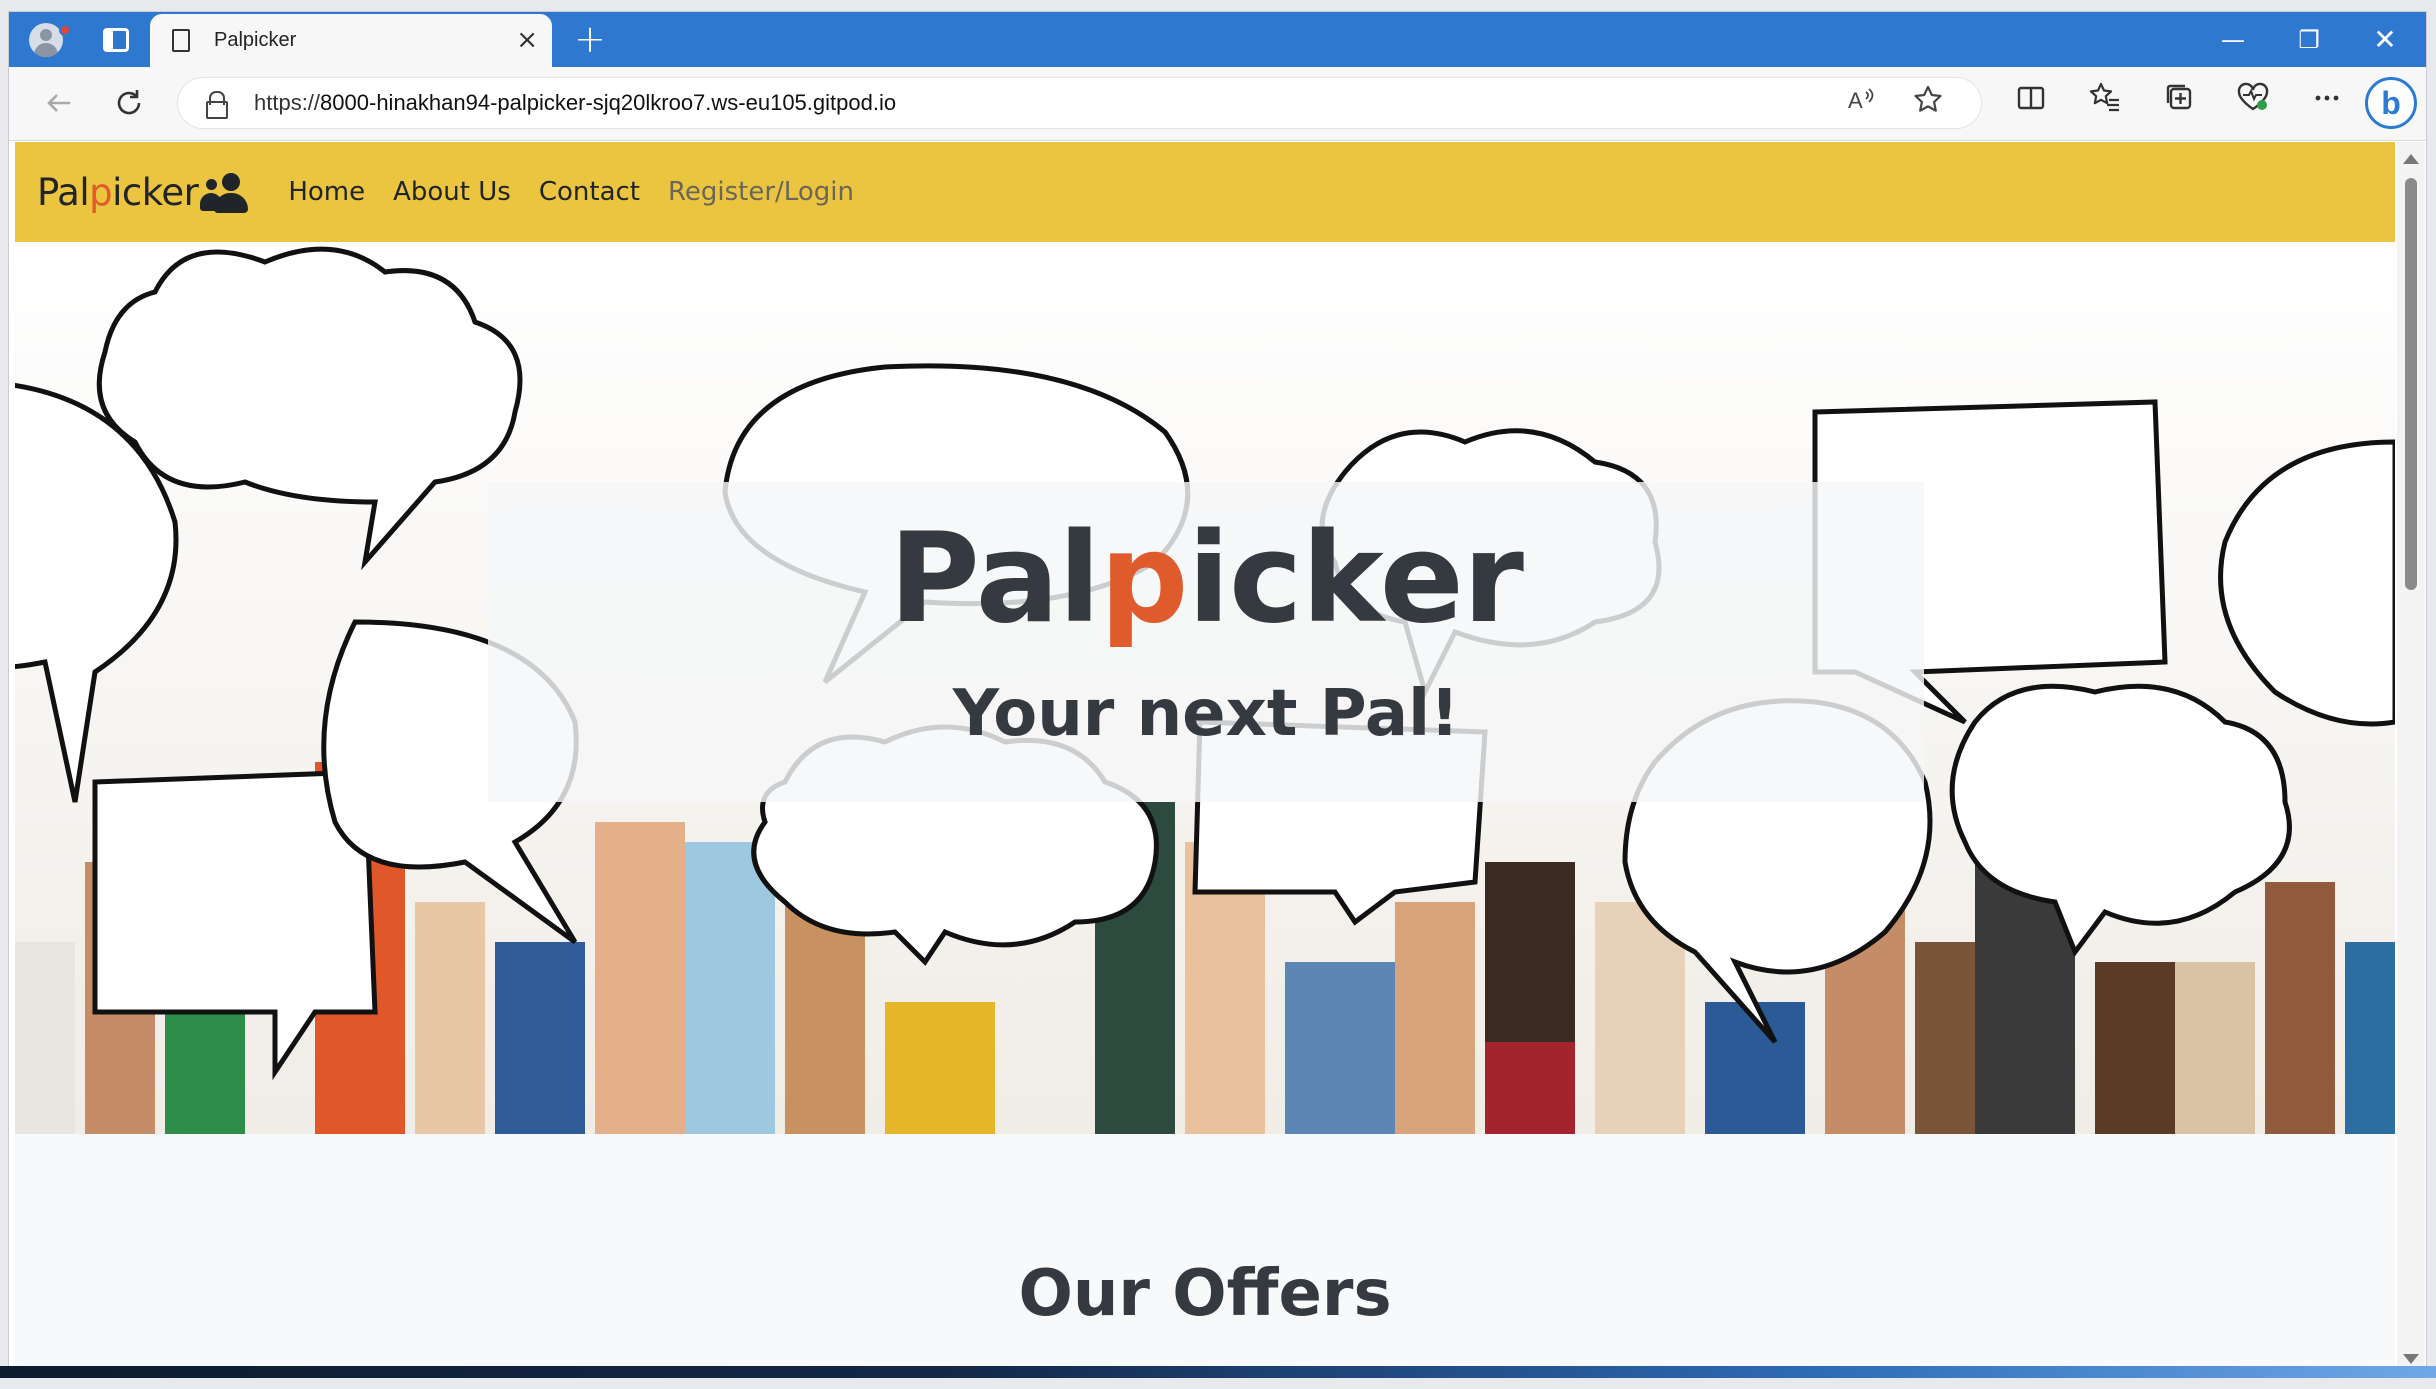  Describe the element at coordinates (589, 192) in the screenshot. I see `nav-contact-link: Contact` at that location.